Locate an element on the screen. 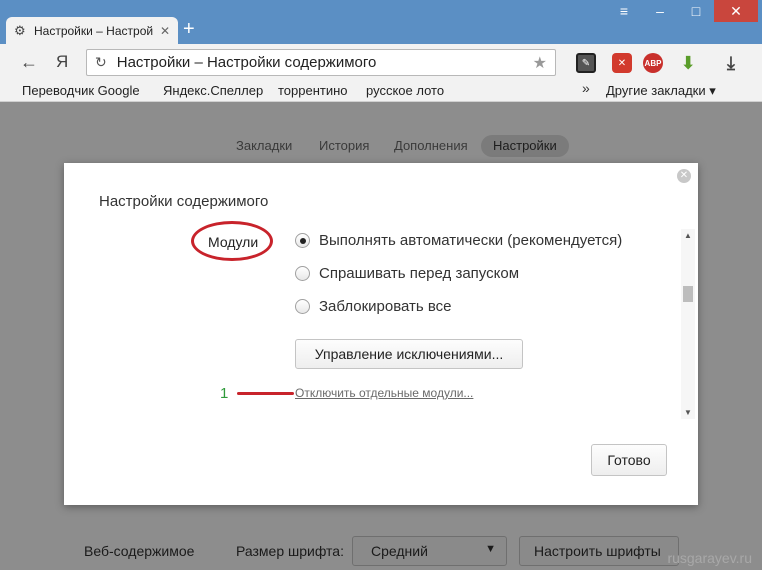  radio-label: Выполнять автоматически (рекомендуется) is located at coordinates (471, 240).